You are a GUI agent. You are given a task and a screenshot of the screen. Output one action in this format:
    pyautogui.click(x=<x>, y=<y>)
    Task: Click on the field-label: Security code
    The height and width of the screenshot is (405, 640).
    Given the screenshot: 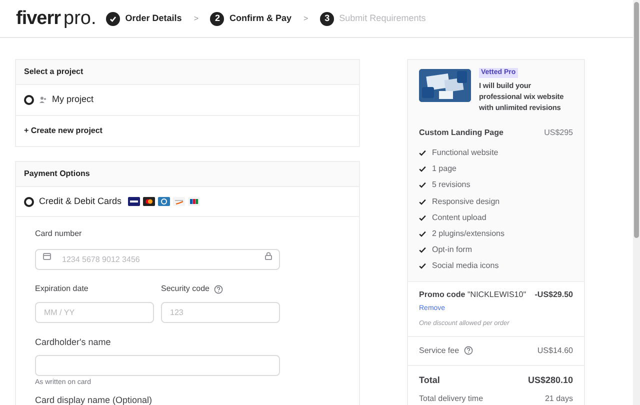 What is the action you would take?
    pyautogui.click(x=185, y=289)
    